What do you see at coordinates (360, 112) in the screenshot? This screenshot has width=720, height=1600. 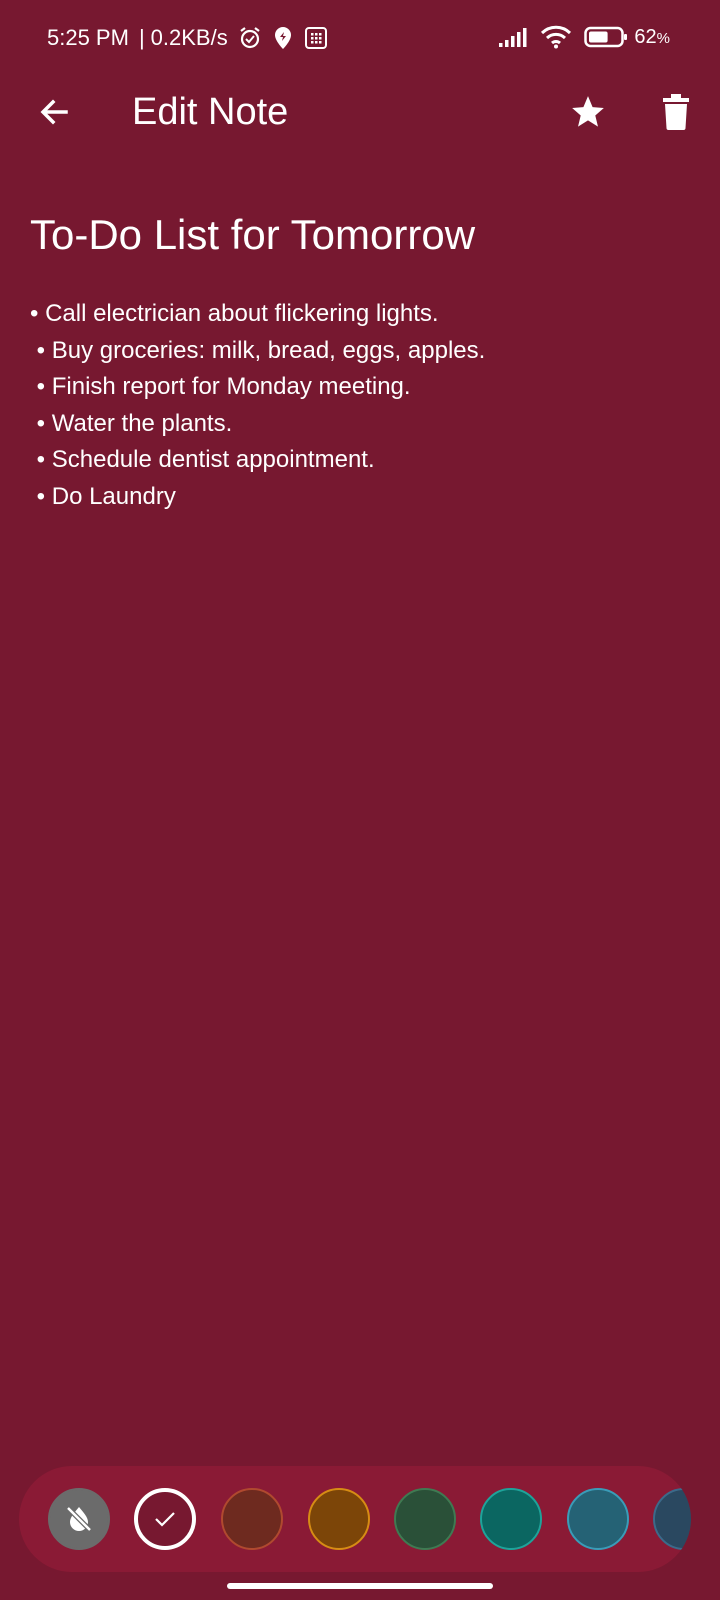 I see `app-bar: Edit Note` at bounding box center [360, 112].